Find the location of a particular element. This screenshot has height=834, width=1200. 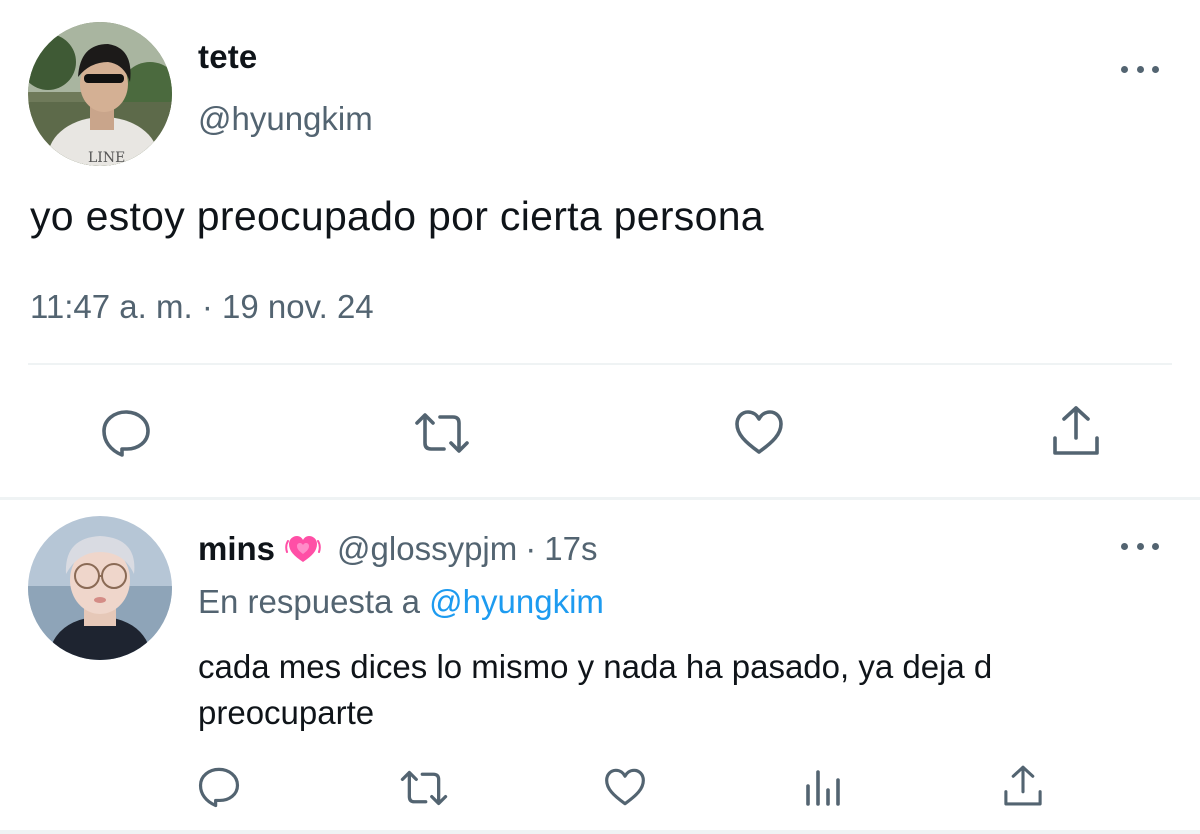

reply-tweet-avatar is located at coordinates (100, 588).